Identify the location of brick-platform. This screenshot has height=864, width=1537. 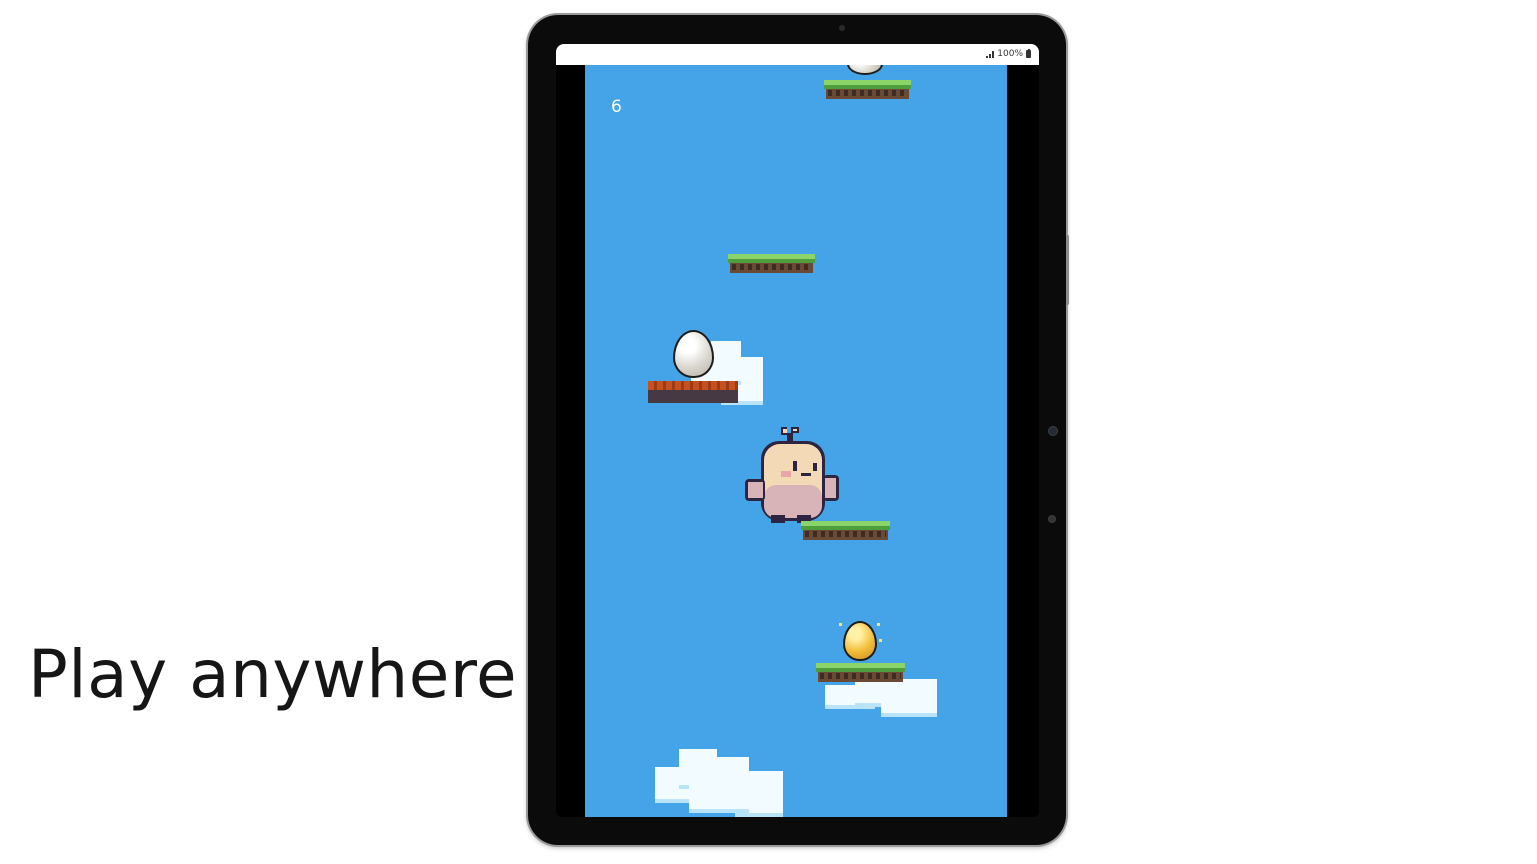
(693, 392).